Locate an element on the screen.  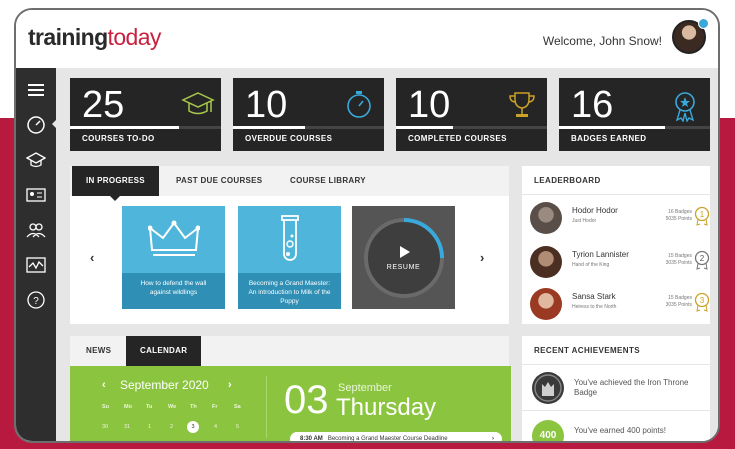
weekday-label: Mo is located at coordinates (128, 407).